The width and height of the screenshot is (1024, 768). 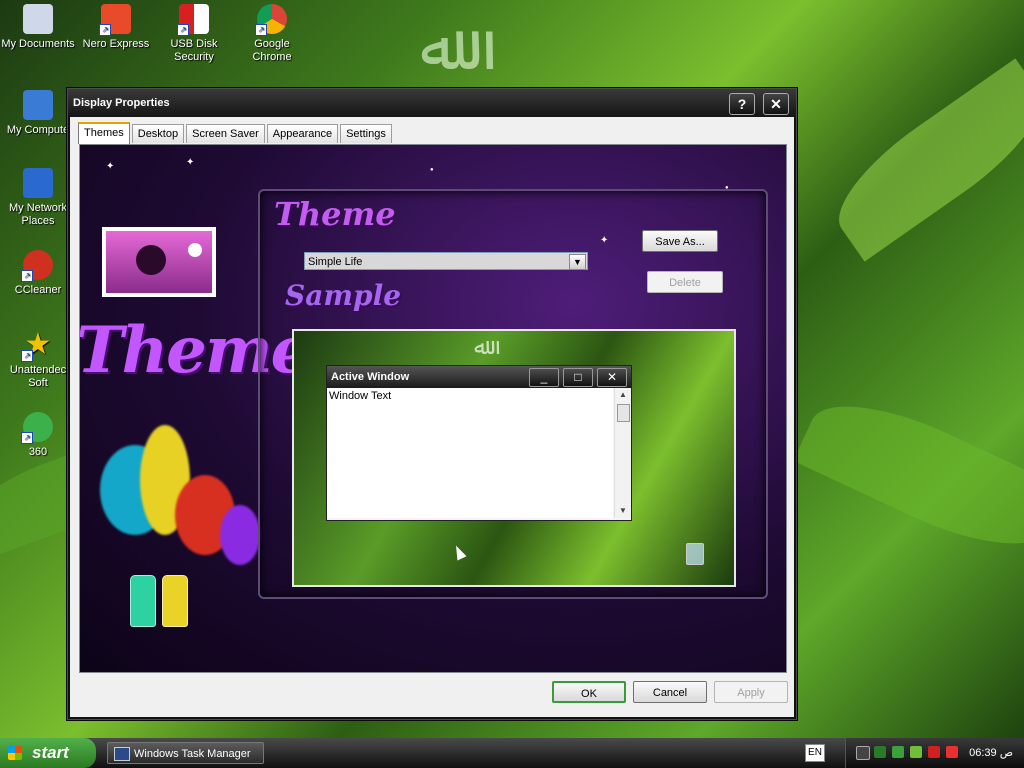 I want to click on sample-label: Sample, so click(x=343, y=295).